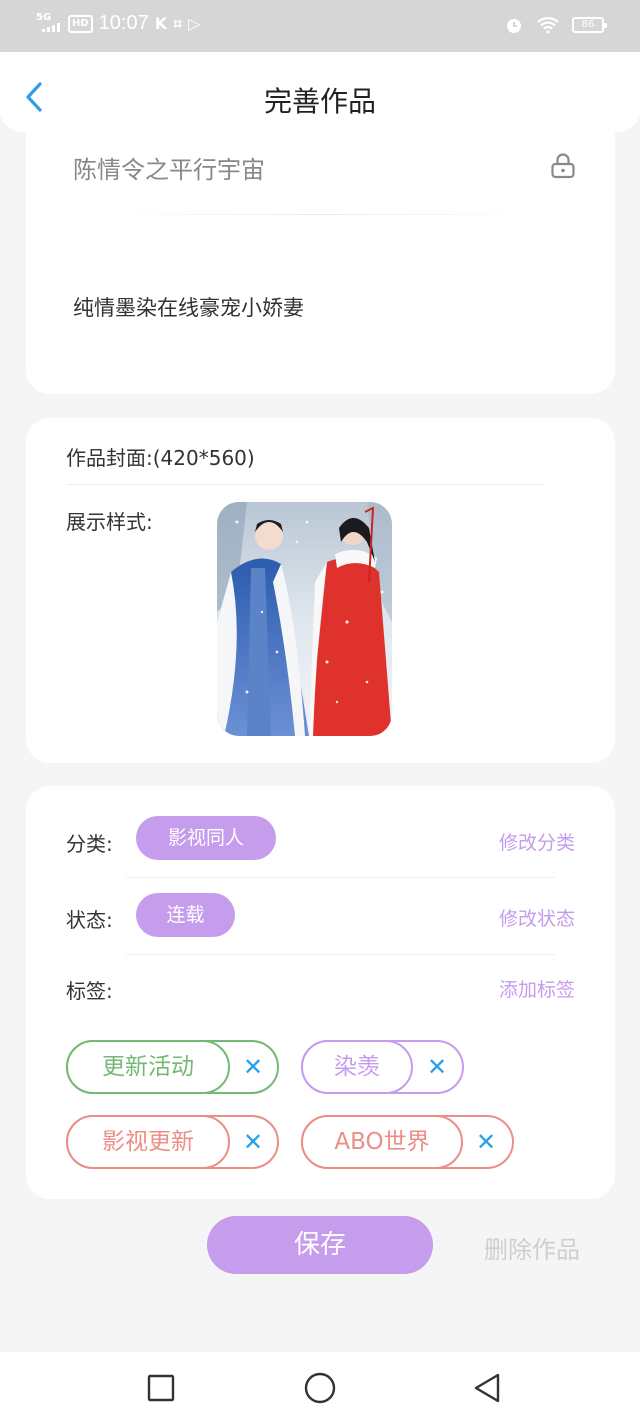 Image resolution: width=640 pixels, height=1427 pixels. What do you see at coordinates (304, 619) in the screenshot?
I see `cover-image` at bounding box center [304, 619].